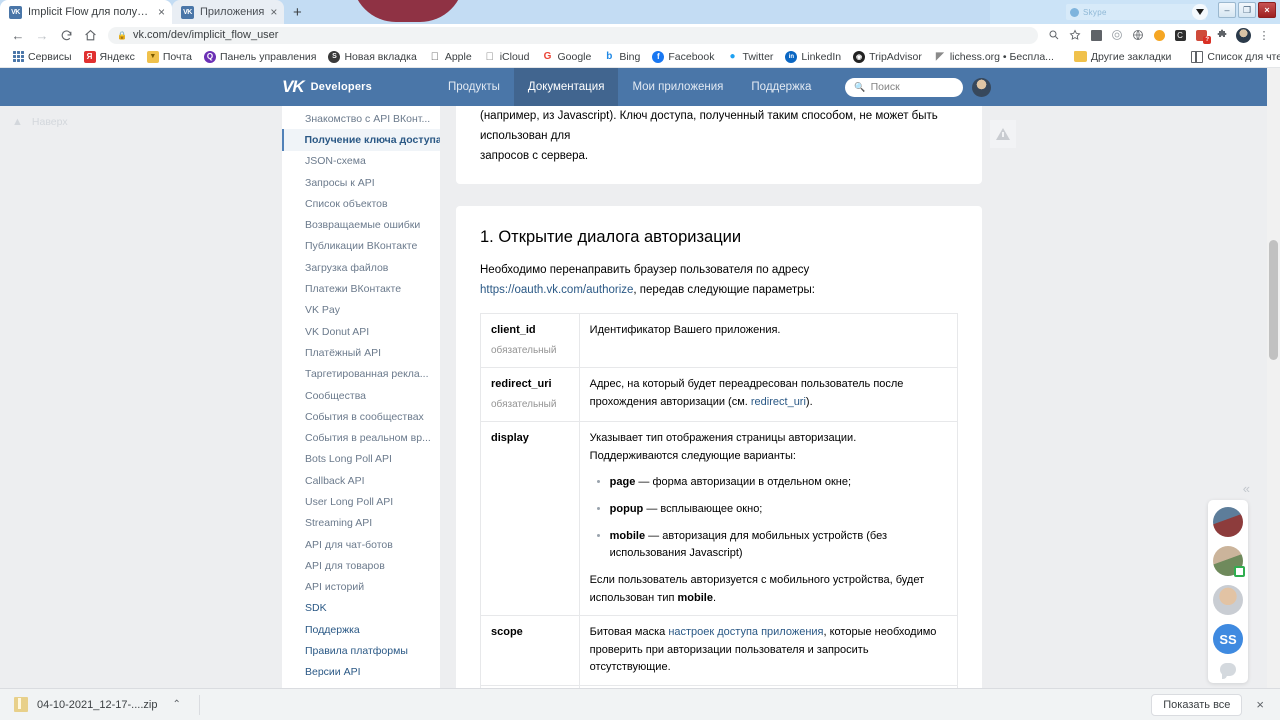 This screenshot has width=1280, height=720. What do you see at coordinates (1096, 35) in the screenshot?
I see `cast-icon` at bounding box center [1096, 35].